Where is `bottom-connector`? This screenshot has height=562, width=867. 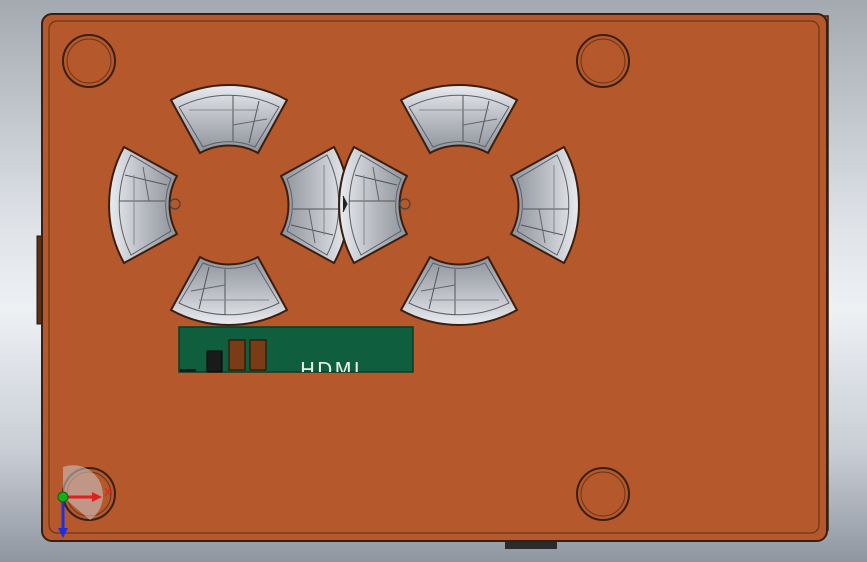
bottom-connector is located at coordinates (531, 545).